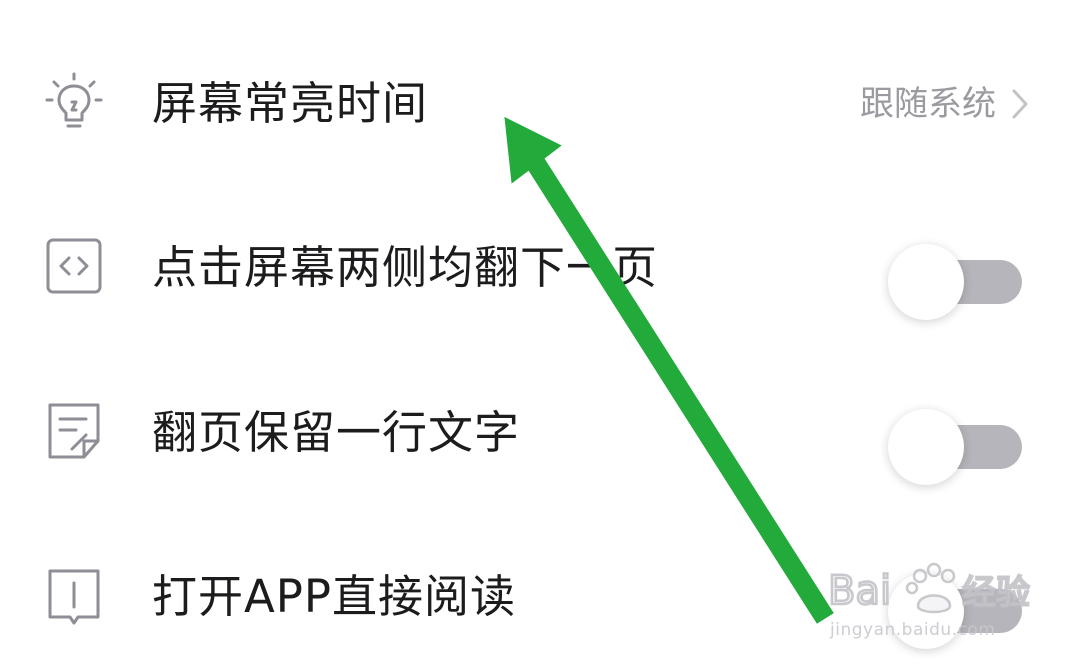  I want to click on code-brackets-icon, so click(74, 266).